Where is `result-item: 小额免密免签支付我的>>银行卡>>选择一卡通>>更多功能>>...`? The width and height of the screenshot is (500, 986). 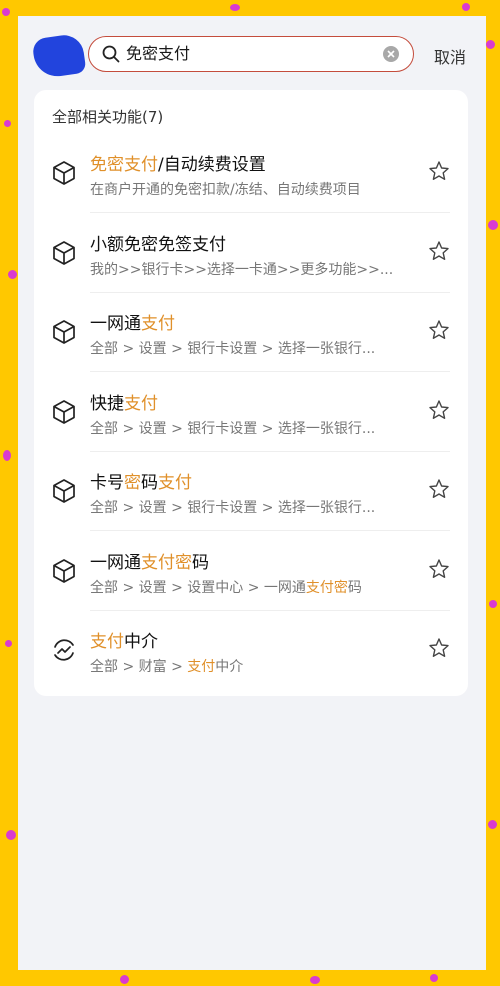 result-item: 小额免密免签支付我的>>银行卡>>选择一卡通>>更多功能>>... is located at coordinates (251, 253).